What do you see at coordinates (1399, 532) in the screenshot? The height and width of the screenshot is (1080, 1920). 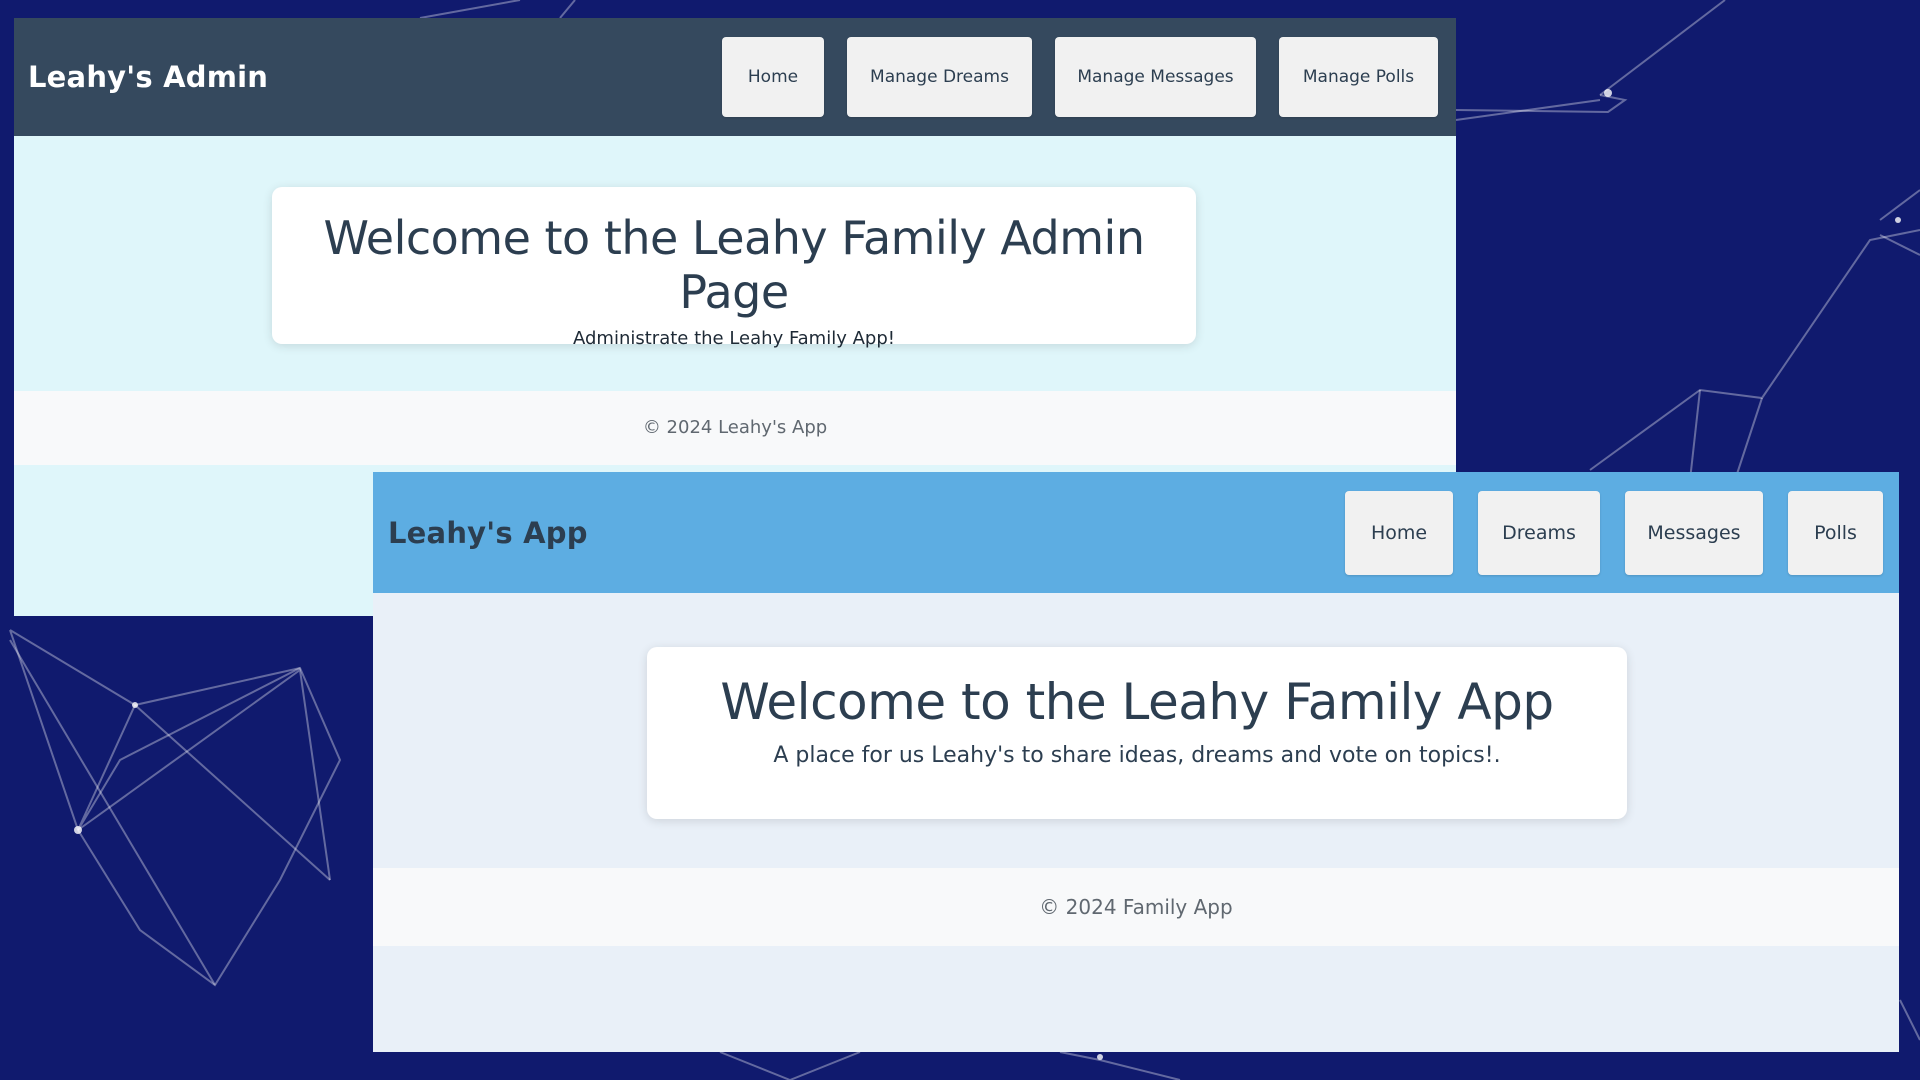 I see `app-nav-home-button: Home` at bounding box center [1399, 532].